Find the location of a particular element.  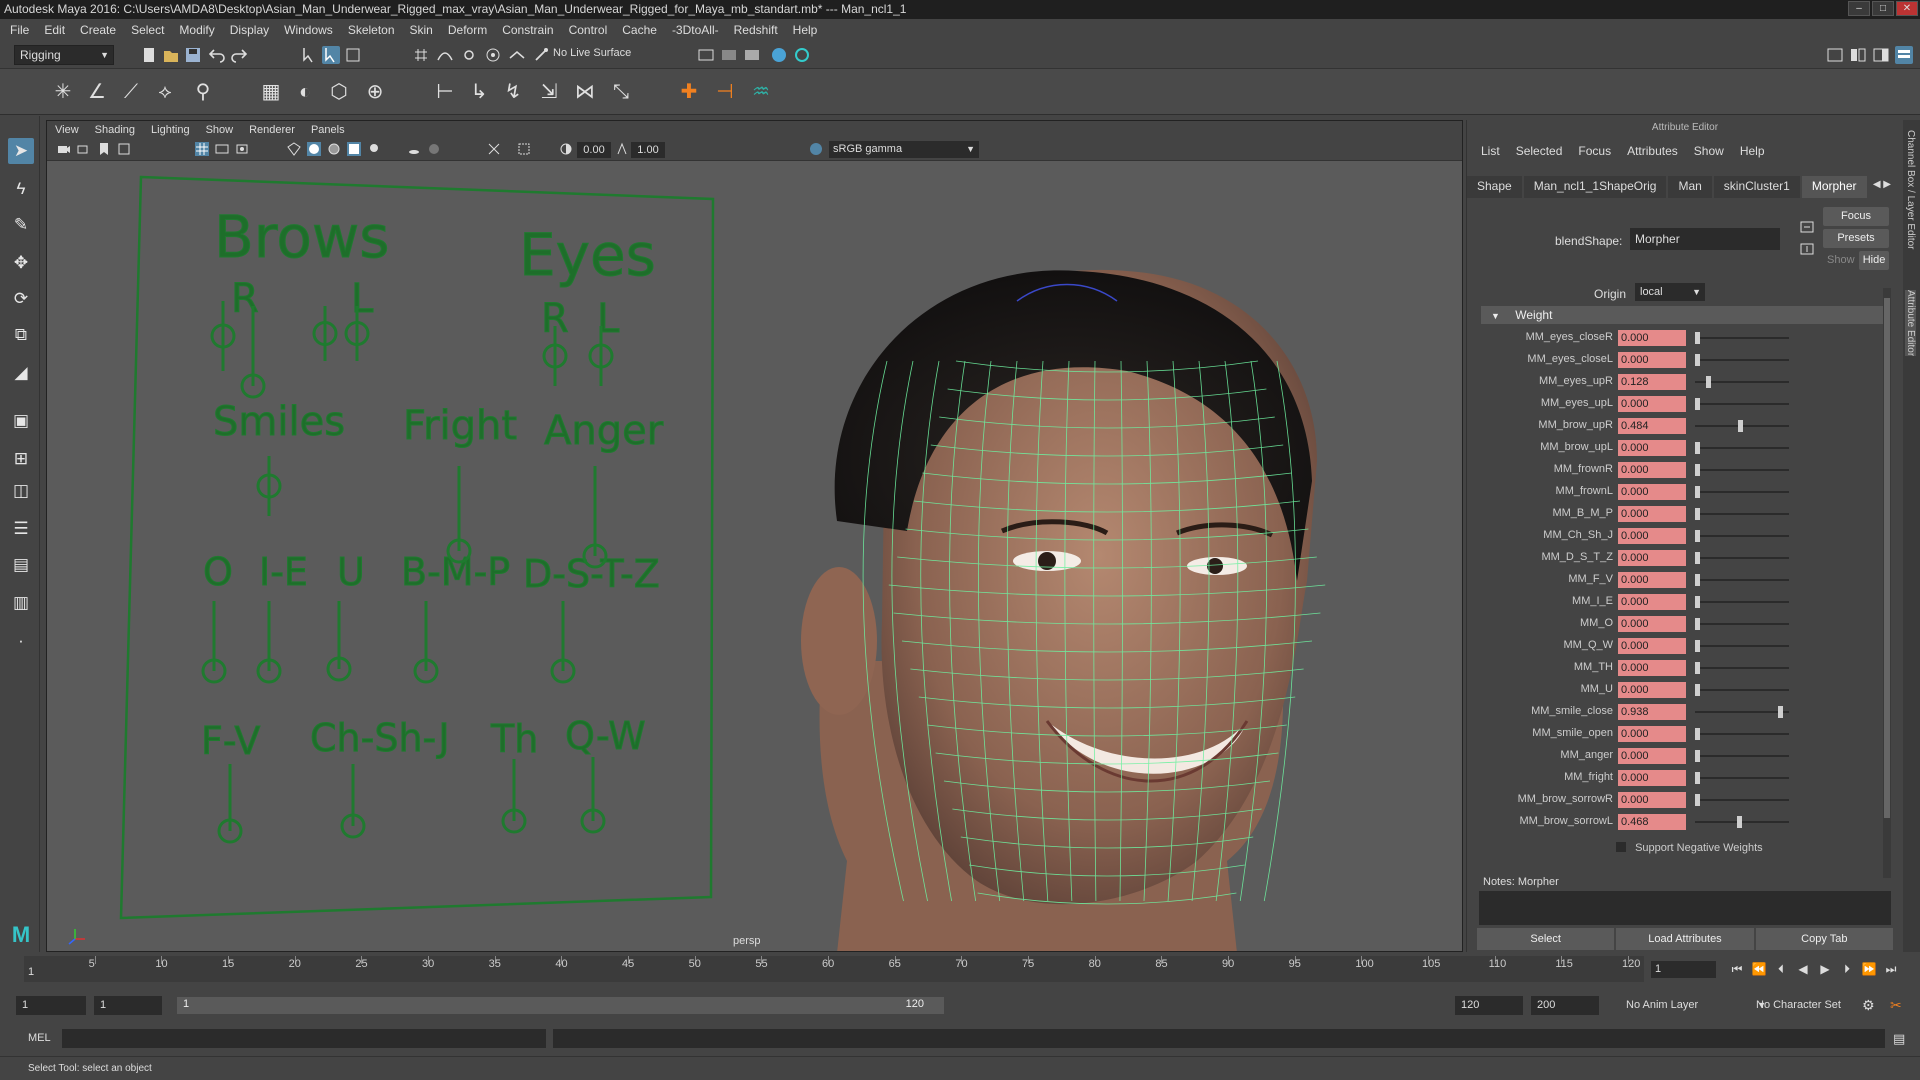

more-layouts-icon: · is located at coordinates (21, 641).